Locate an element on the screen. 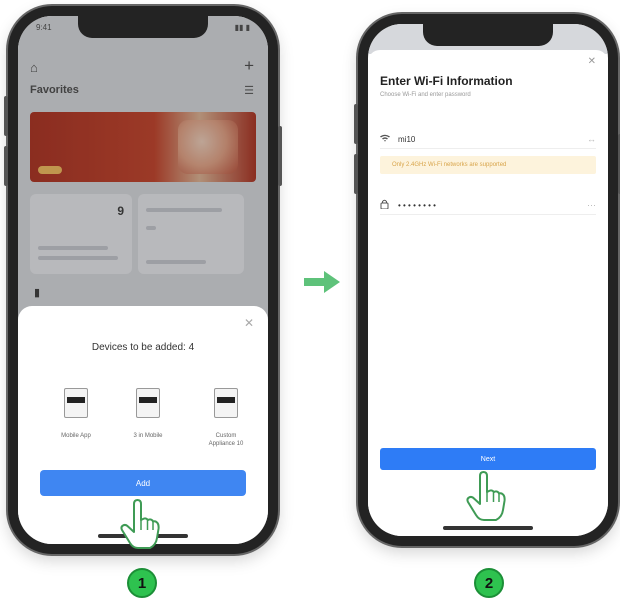  wifi-subtitle: Choose Wi-Fi and enter password is located at coordinates (425, 95).